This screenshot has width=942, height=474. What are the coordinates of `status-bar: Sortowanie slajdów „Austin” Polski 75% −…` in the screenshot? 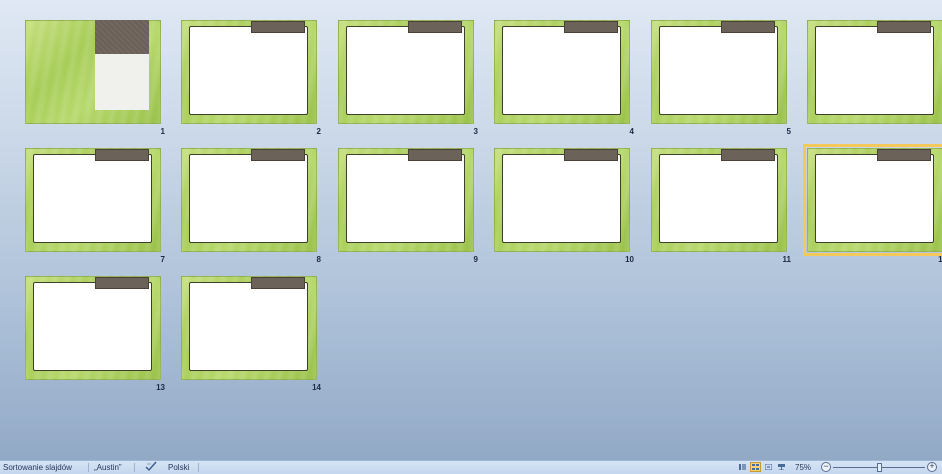 It's located at (471, 467).